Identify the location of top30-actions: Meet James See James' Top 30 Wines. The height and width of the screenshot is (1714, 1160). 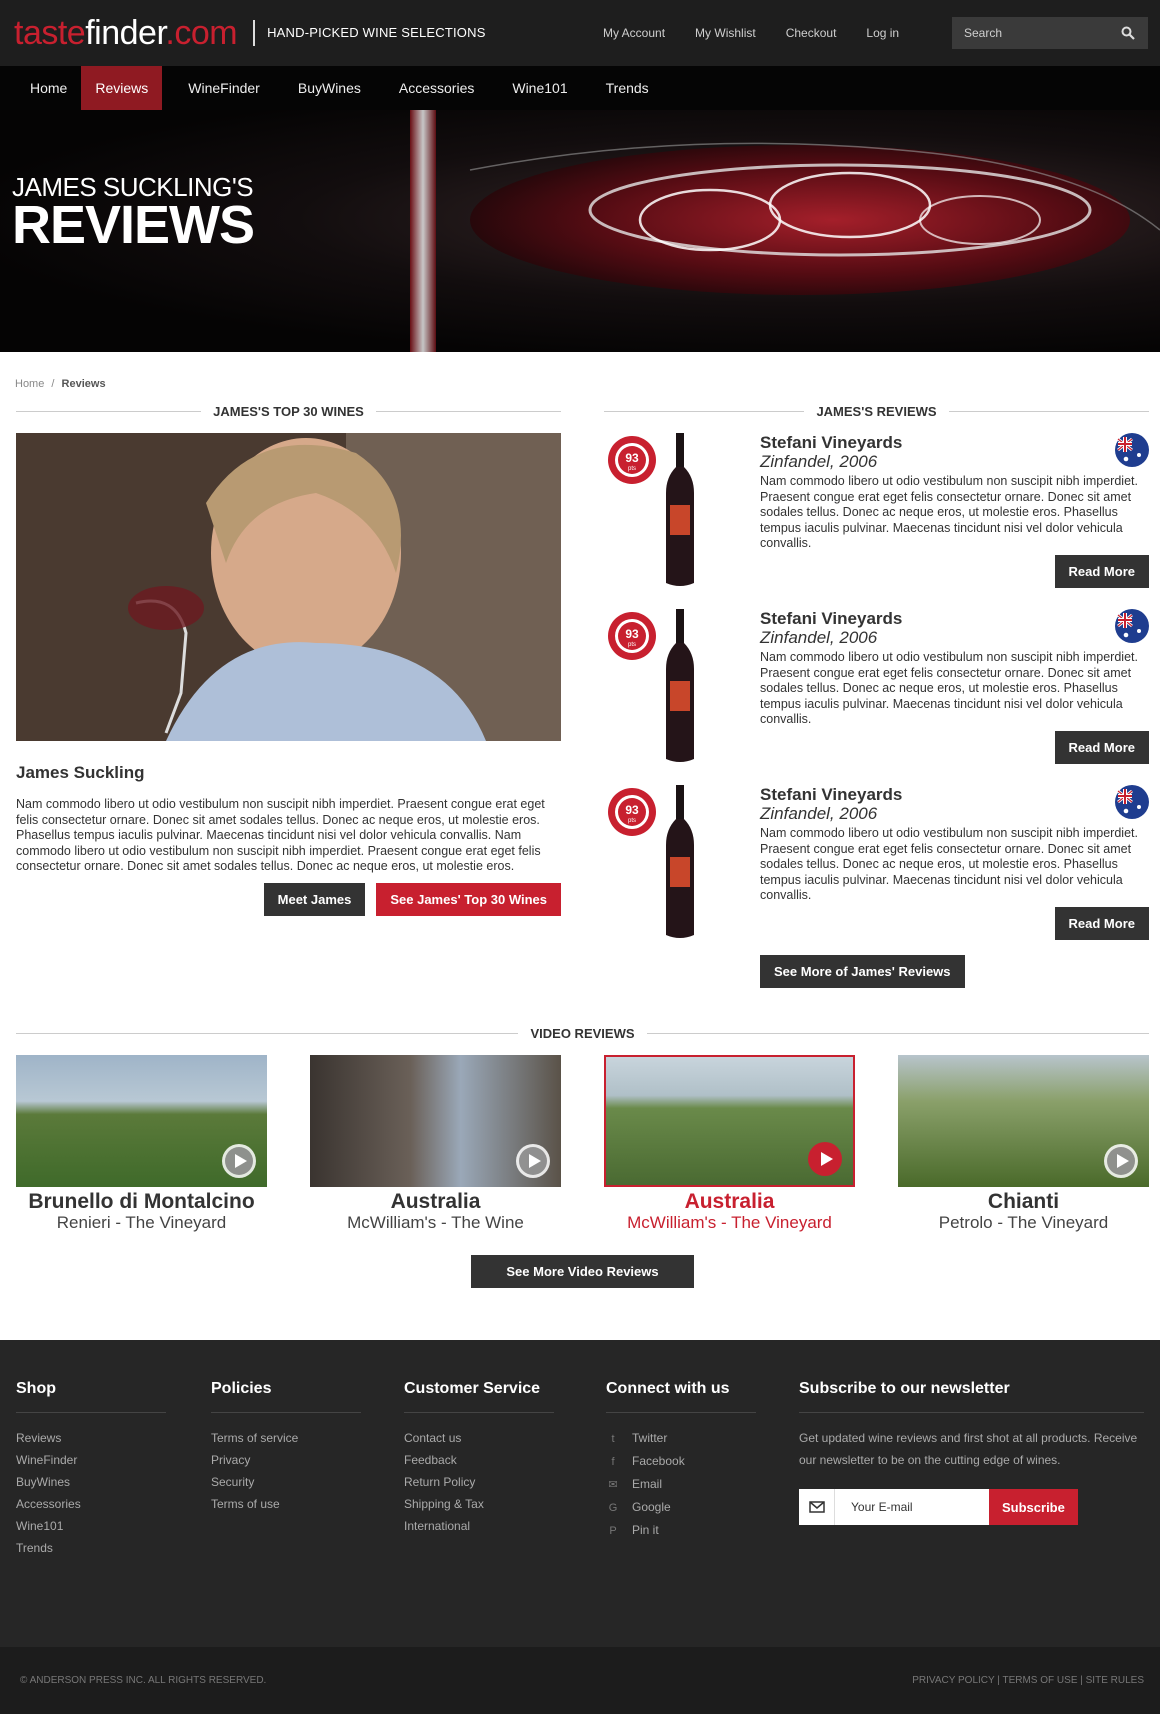
(288, 899).